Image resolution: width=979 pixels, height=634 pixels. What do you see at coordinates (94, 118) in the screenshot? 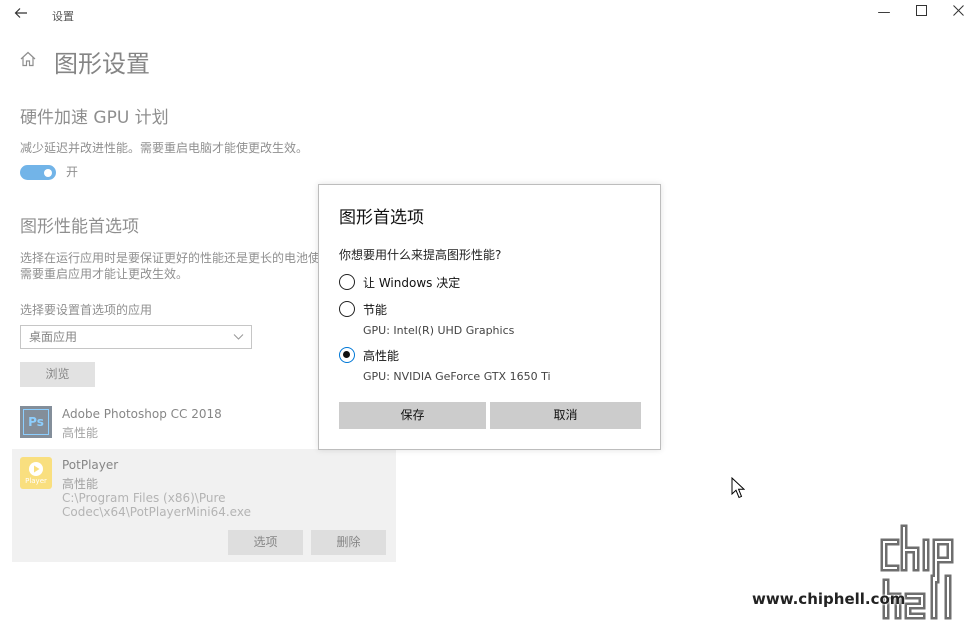
I see `gpu-scheduling-heading: 硬件加速 GPU 计划` at bounding box center [94, 118].